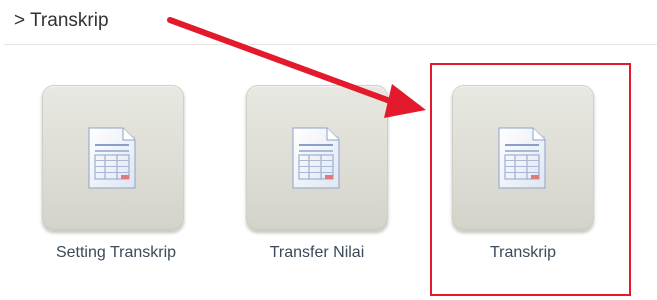  What do you see at coordinates (116, 253) in the screenshot?
I see `menu-label-setting-transkrip: Setting Transkrip` at bounding box center [116, 253].